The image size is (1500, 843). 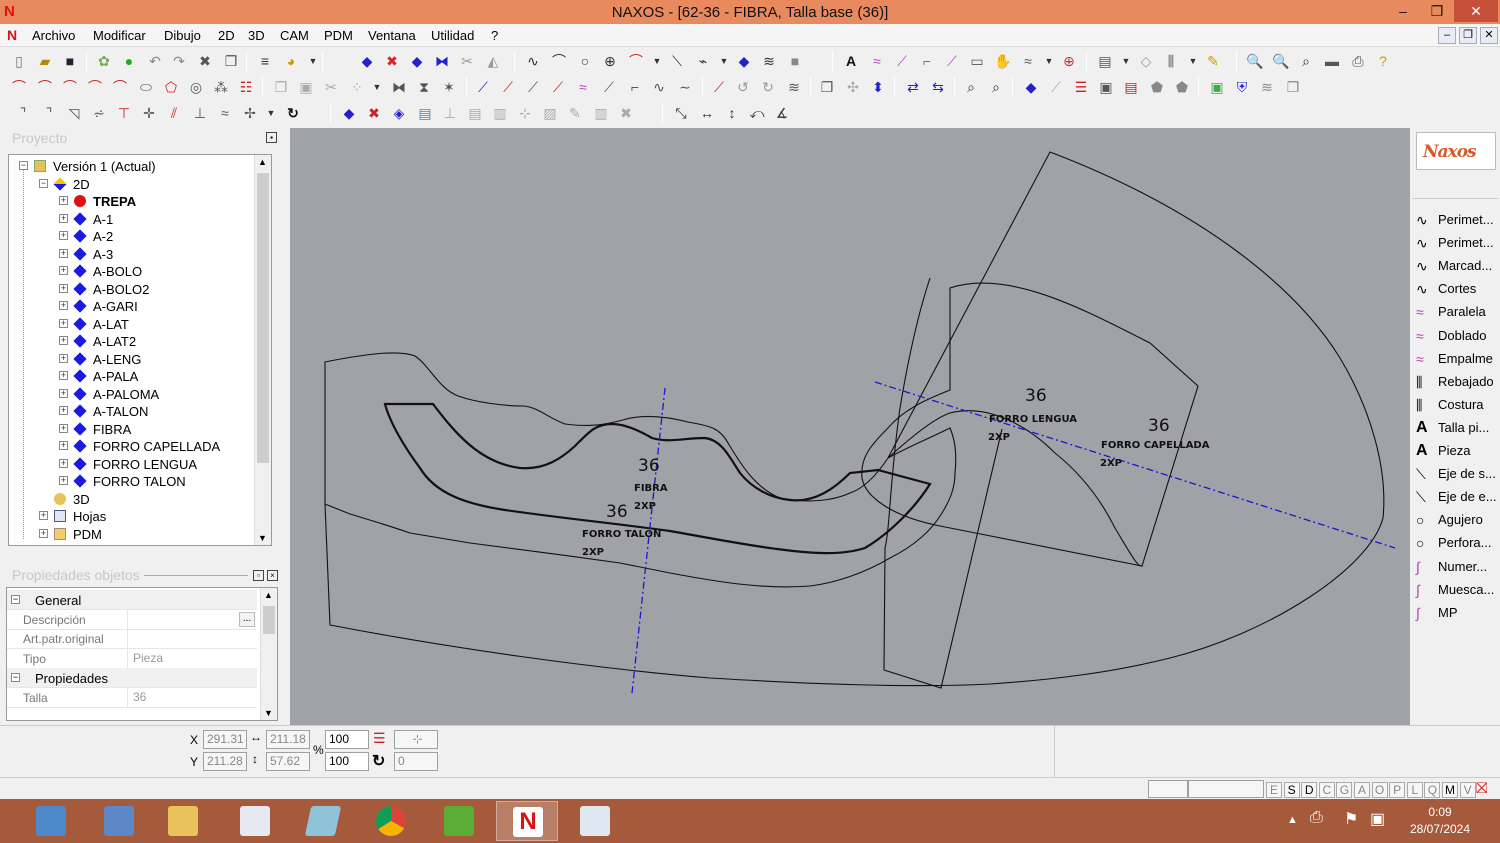 What do you see at coordinates (271, 137) in the screenshot?
I see `pin-icon: ▪` at bounding box center [271, 137].